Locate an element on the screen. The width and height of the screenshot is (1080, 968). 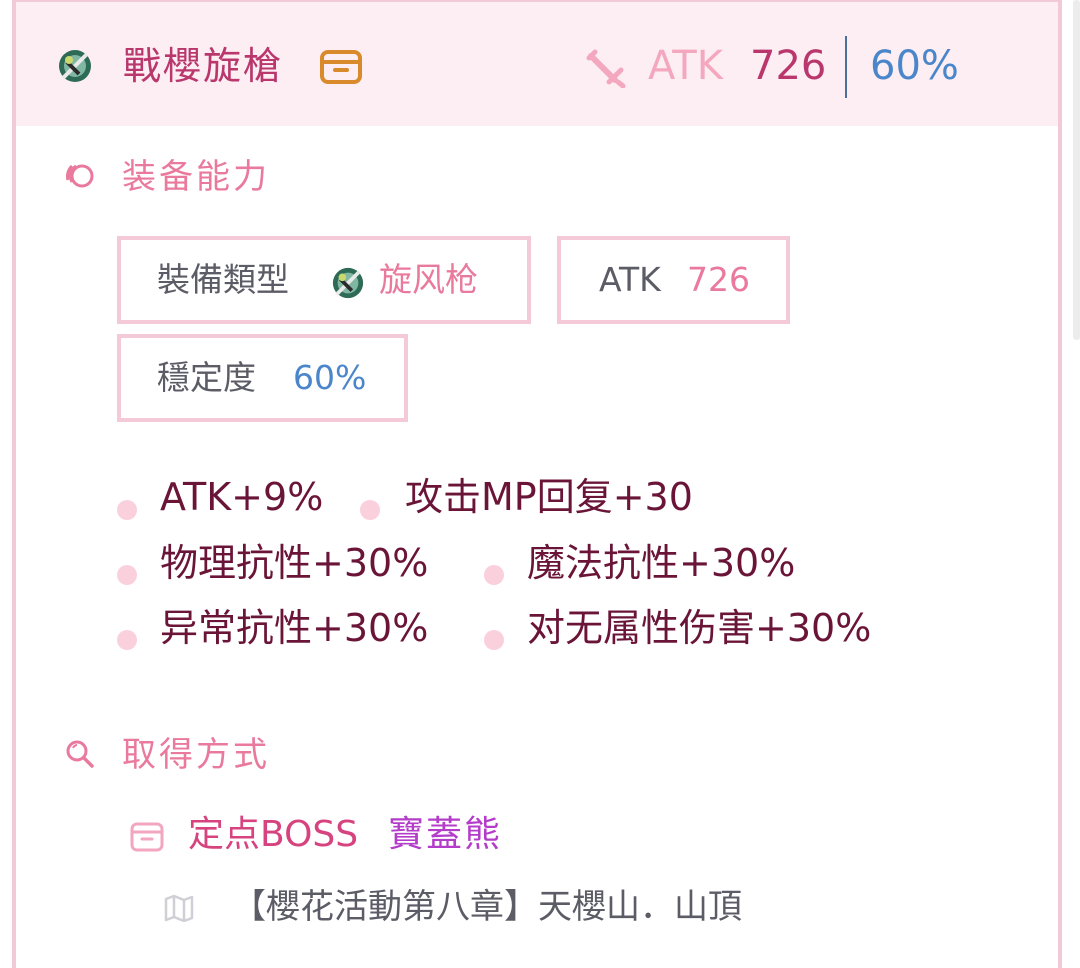
header-stability-value: 60% is located at coordinates (914, 66).